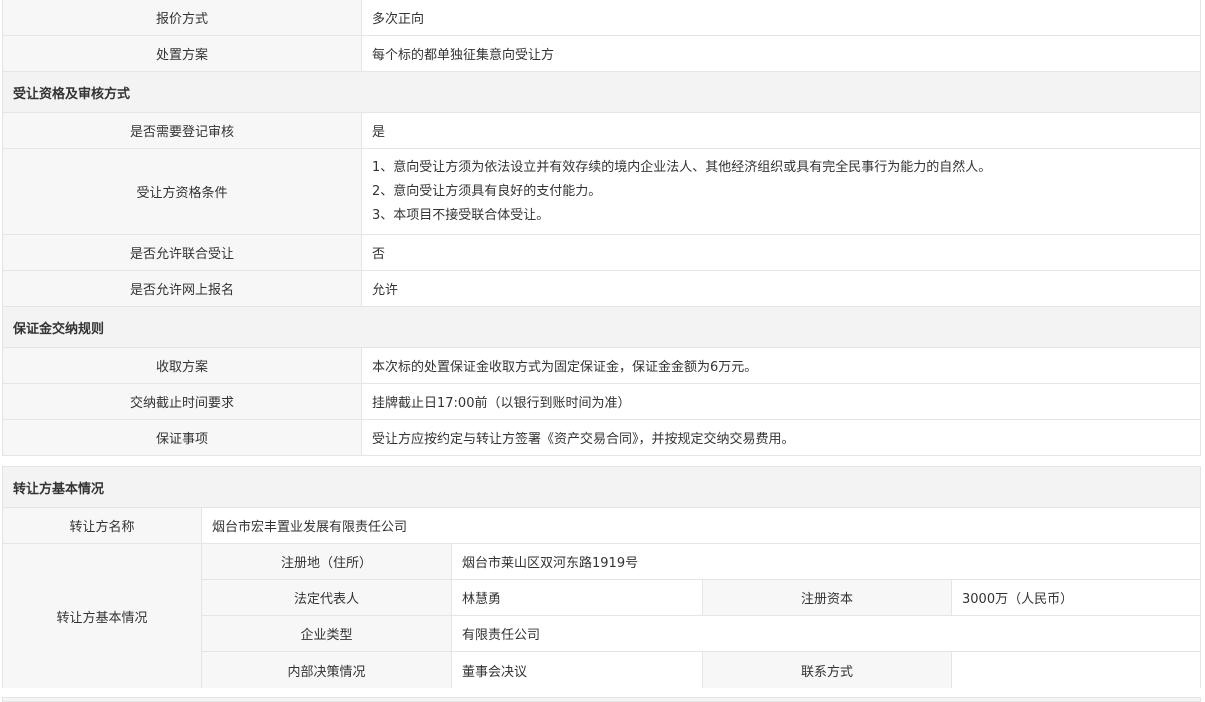 Image resolution: width=1205 pixels, height=702 pixels. Describe the element at coordinates (327, 597) in the screenshot. I see `field-label: 法定代表人` at that location.